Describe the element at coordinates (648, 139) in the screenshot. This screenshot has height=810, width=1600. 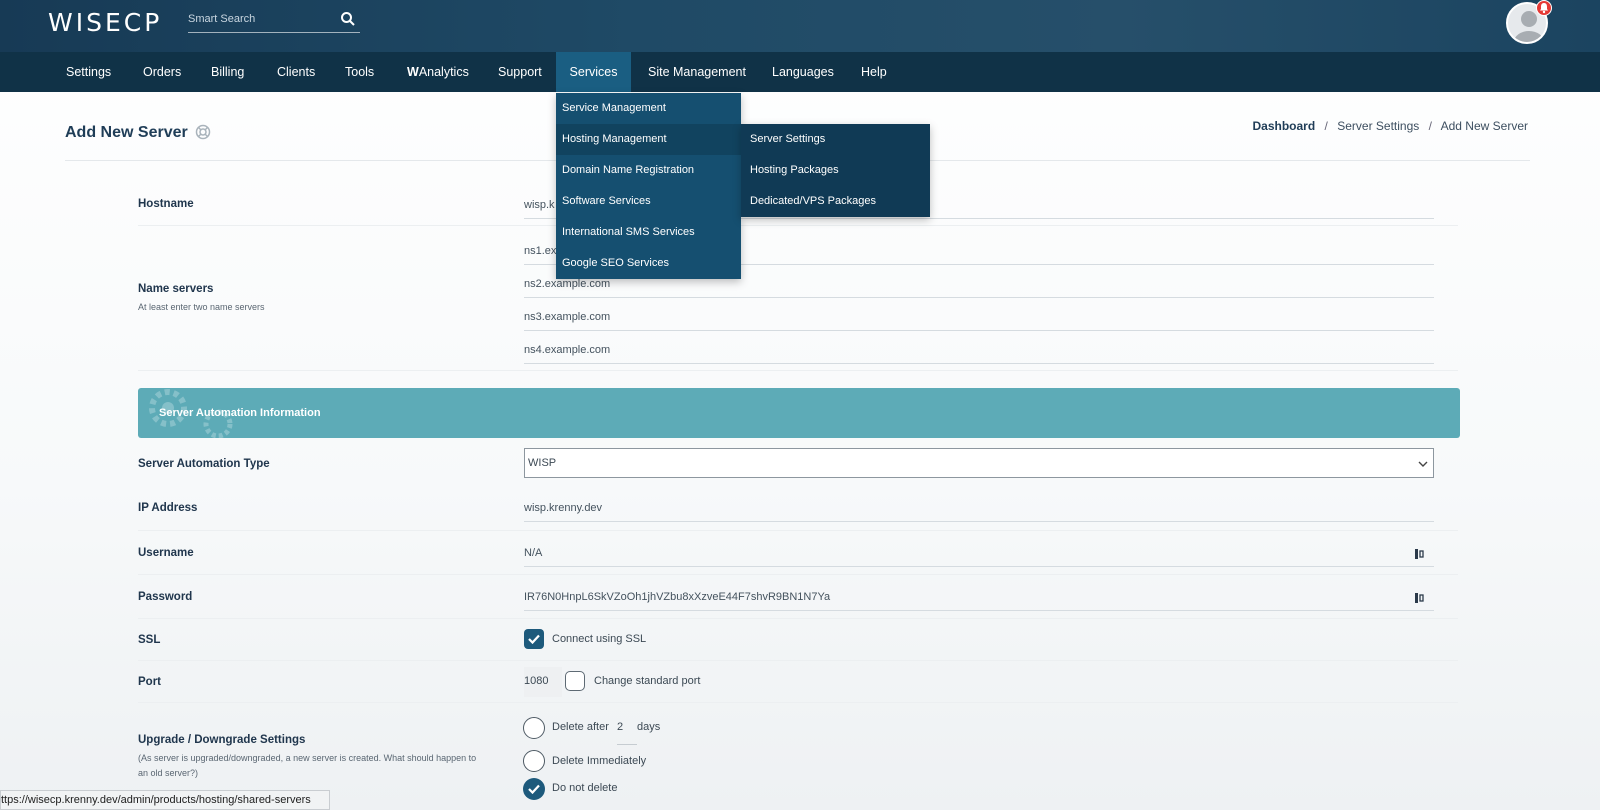
I see `menu-hosting-management: Hosting Management` at that location.